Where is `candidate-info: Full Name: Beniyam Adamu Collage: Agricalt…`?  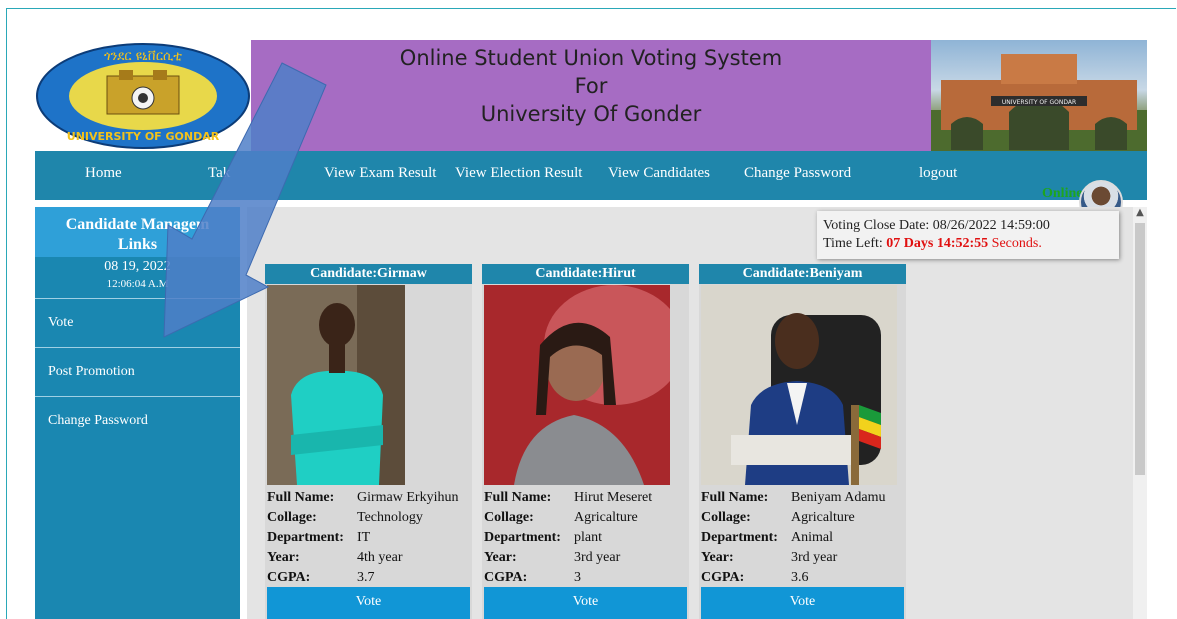
candidate-info: Full Name: Beniyam Adamu Collage: Agricalt… is located at coordinates (793, 538).